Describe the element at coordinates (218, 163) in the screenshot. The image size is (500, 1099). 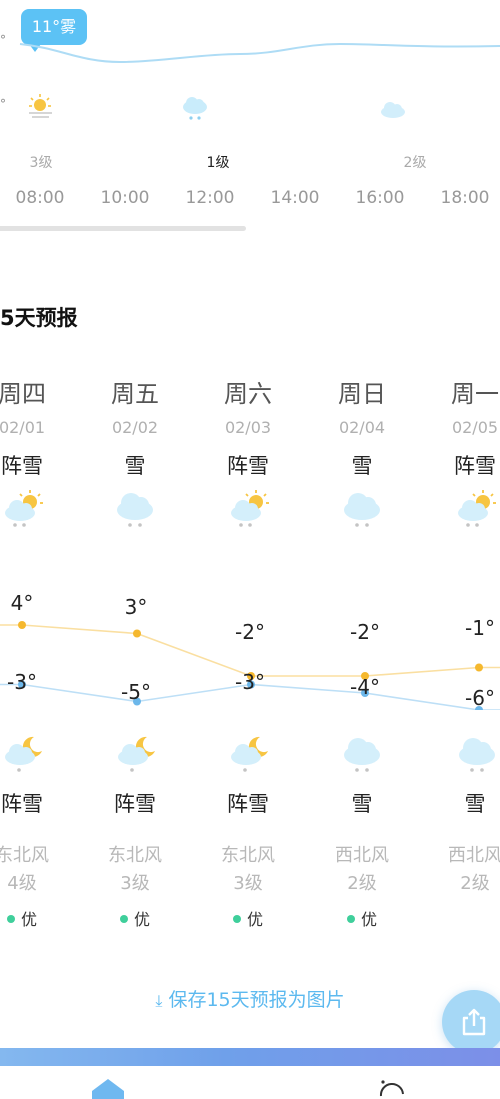
I see `hourly-wind-level: 1级` at that location.